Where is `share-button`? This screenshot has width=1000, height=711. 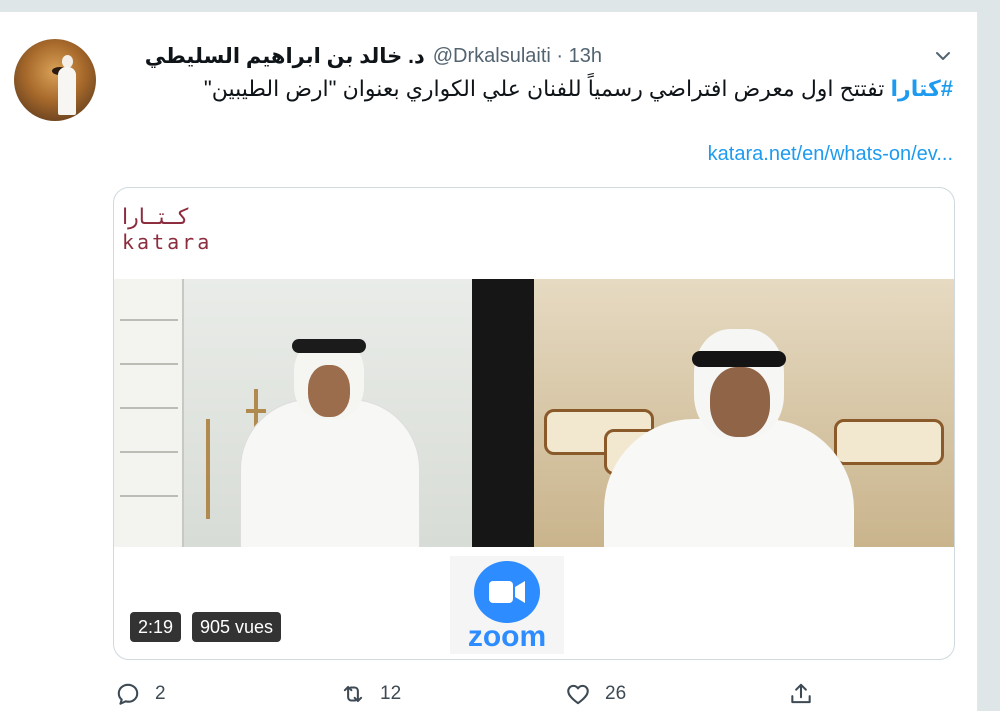
share-button is located at coordinates (801, 694).